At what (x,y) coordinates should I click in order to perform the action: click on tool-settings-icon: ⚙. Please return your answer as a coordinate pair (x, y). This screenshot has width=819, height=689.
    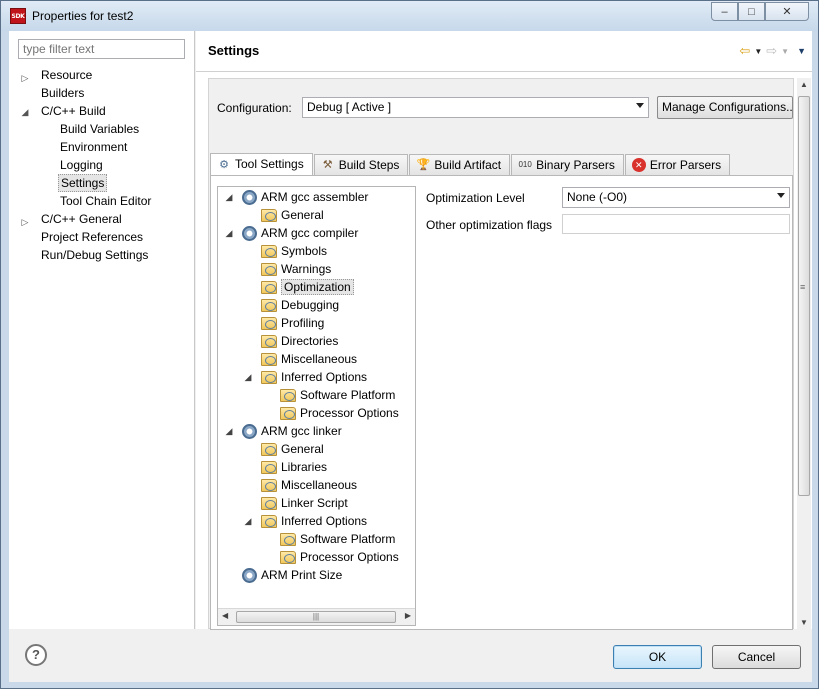
    Looking at the image, I should click on (224, 164).